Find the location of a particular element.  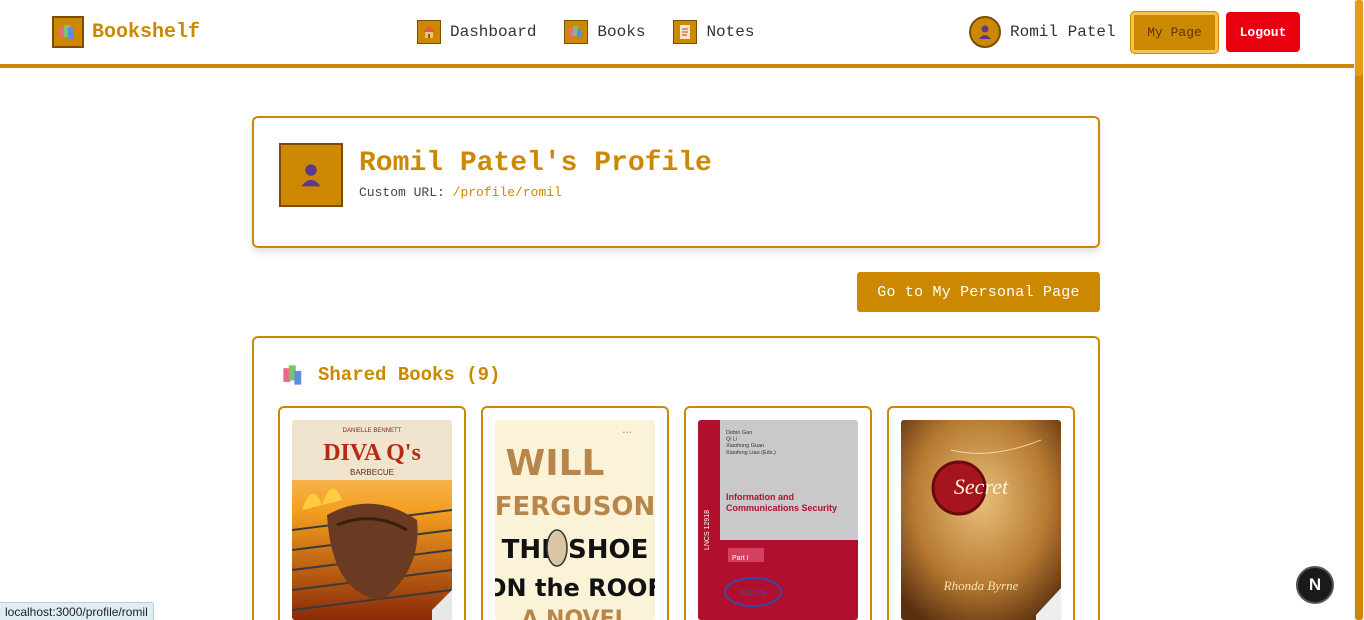

book-cover: DANIELLE BENNETT DIVA Q's BARBECUE is located at coordinates (372, 520).